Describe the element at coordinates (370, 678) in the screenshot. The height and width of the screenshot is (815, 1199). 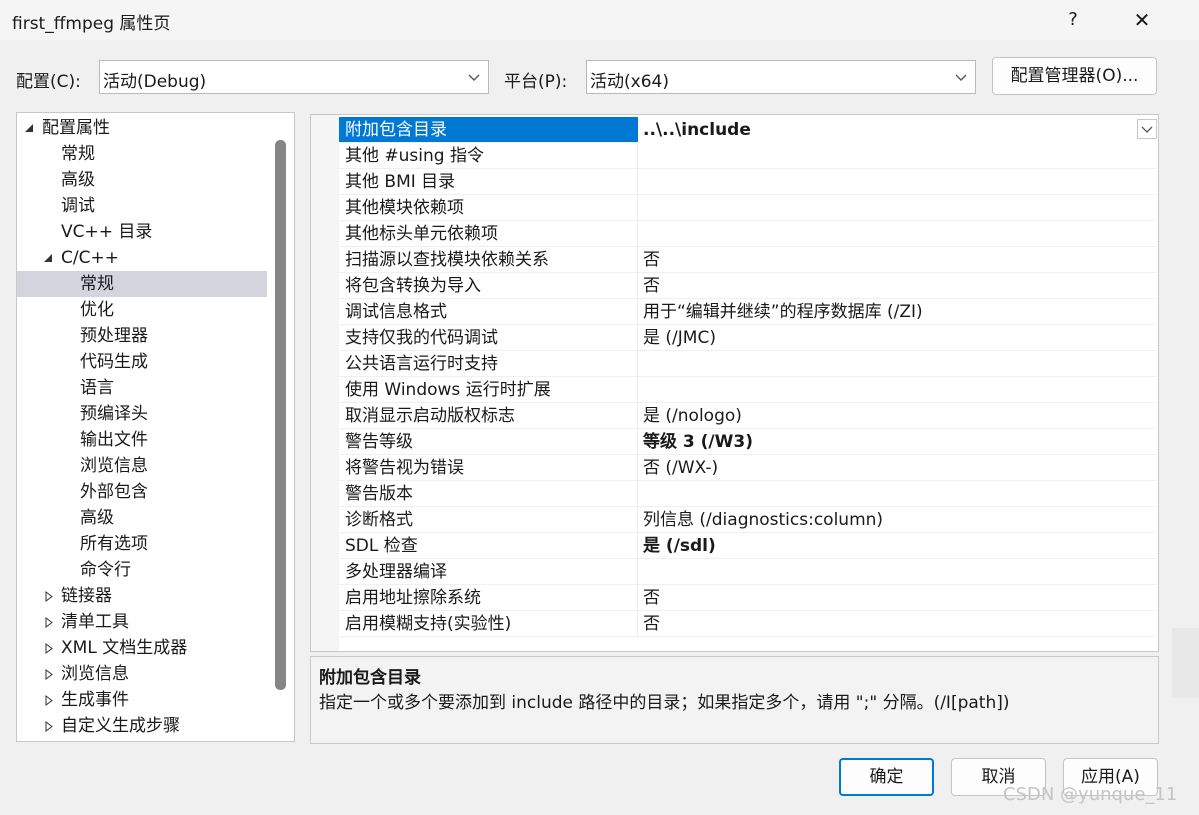
I see `description-title: 附加包含目录` at that location.